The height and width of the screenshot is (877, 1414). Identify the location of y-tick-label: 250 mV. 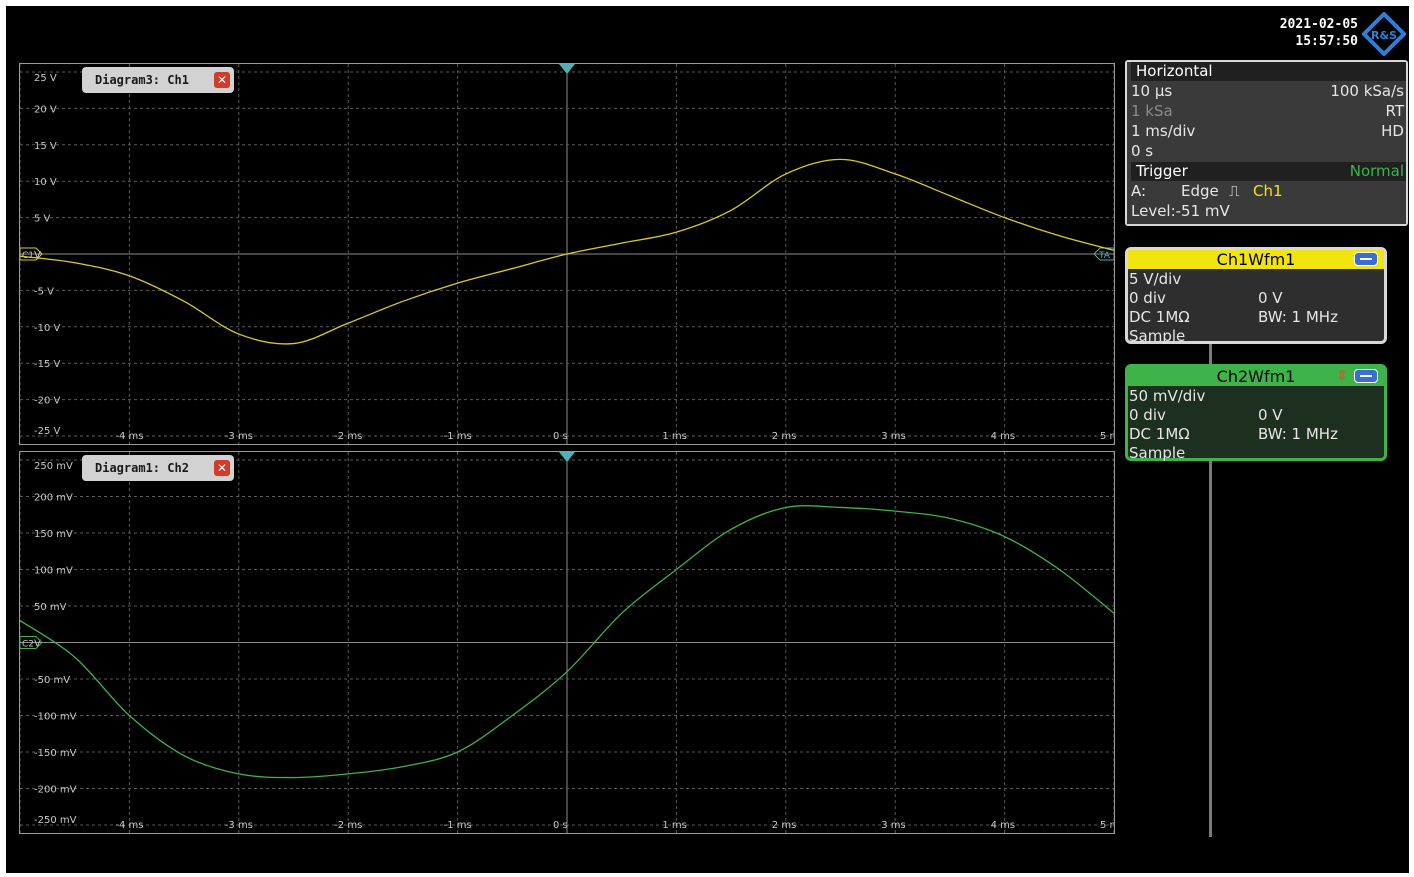
(53, 466).